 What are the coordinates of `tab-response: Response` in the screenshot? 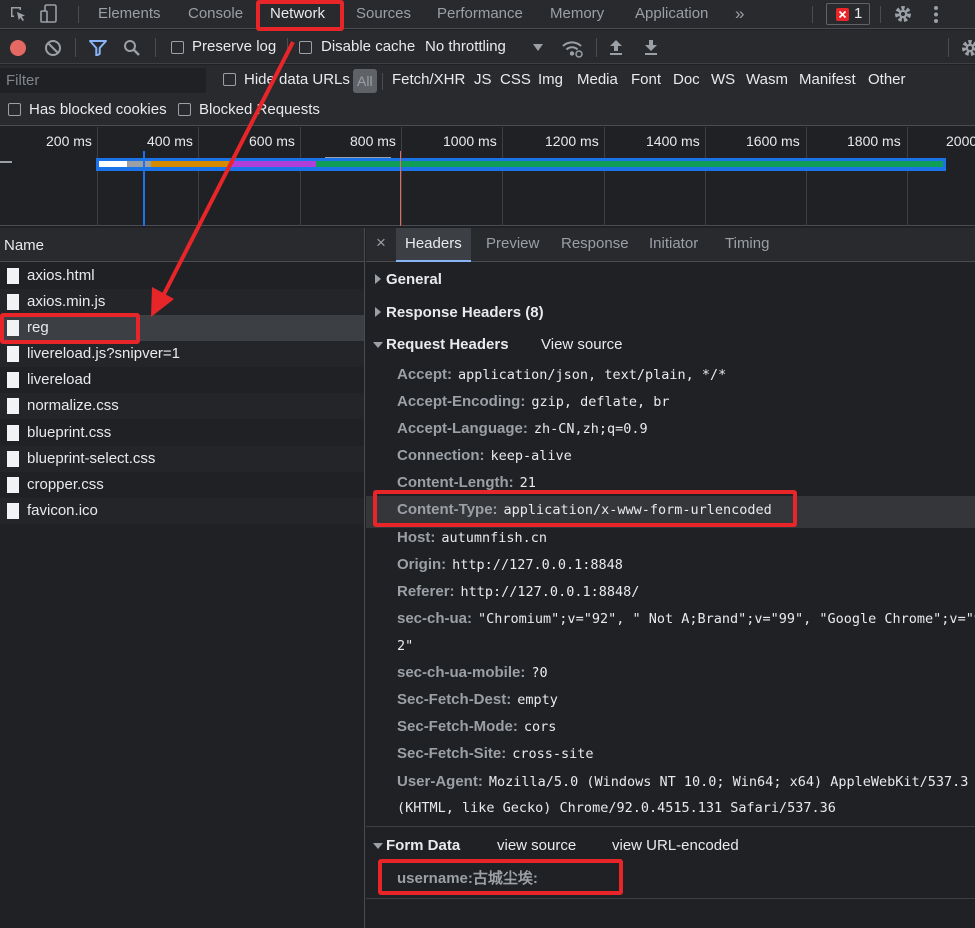 It's located at (595, 245).